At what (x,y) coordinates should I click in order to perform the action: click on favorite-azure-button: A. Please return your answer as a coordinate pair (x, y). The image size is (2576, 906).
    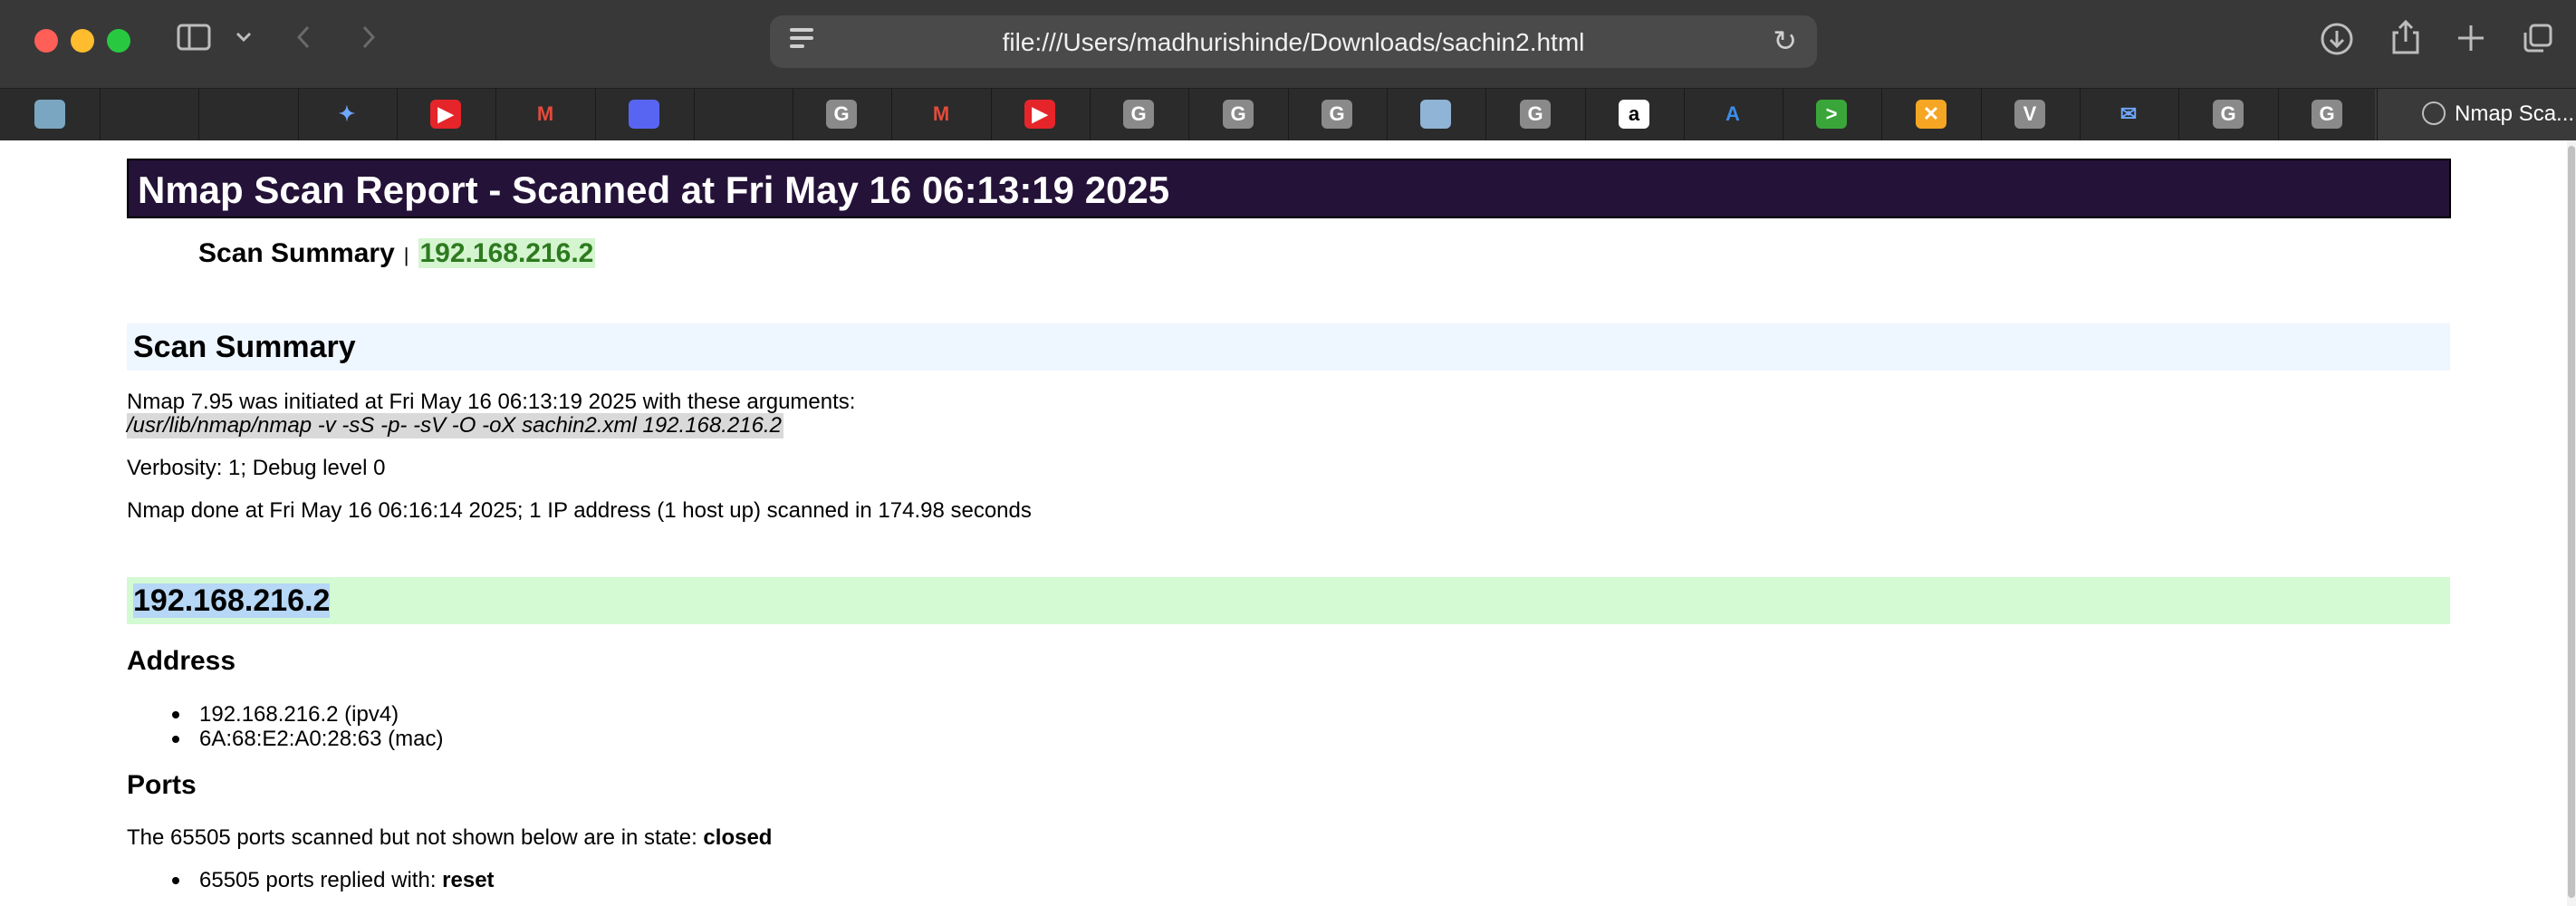
    Looking at the image, I should click on (1733, 115).